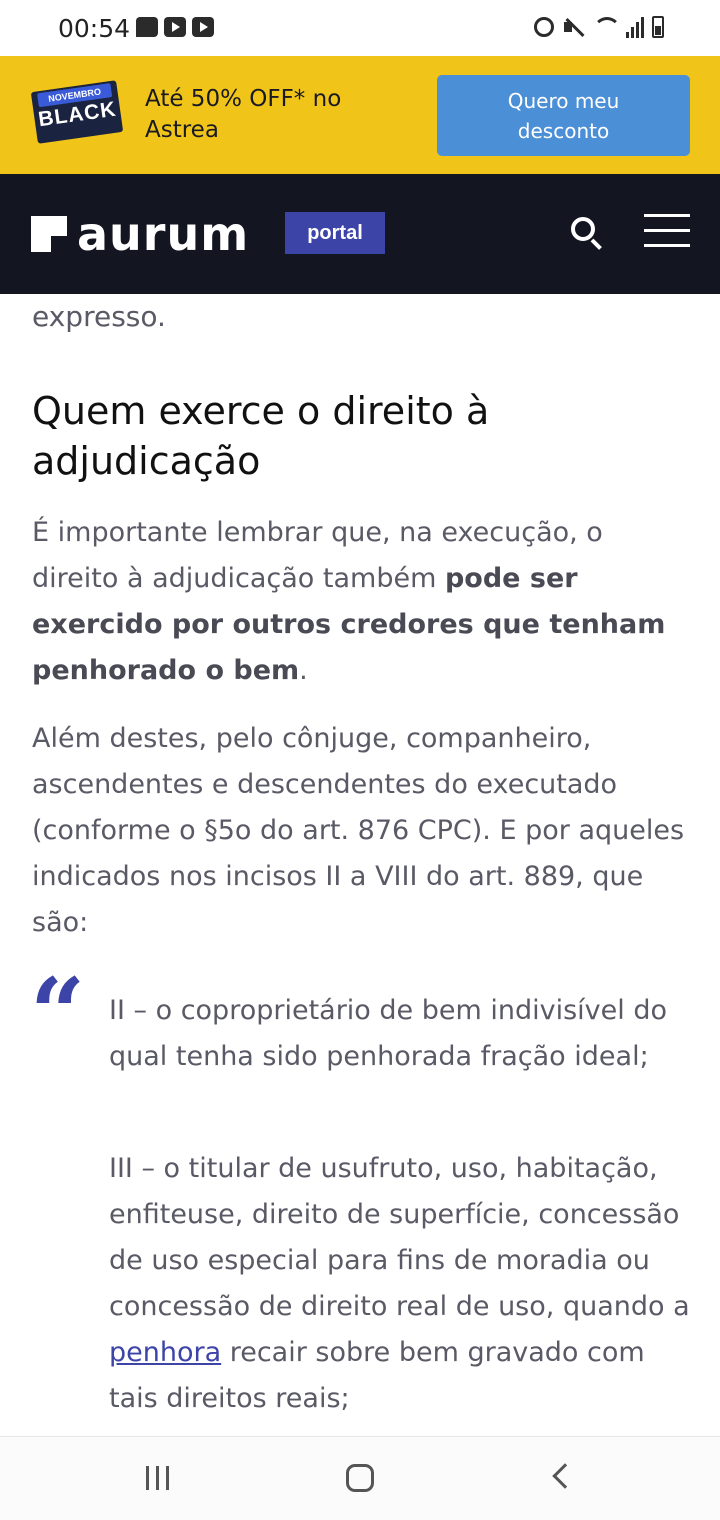  What do you see at coordinates (583, 229) in the screenshot?
I see `search-icon` at bounding box center [583, 229].